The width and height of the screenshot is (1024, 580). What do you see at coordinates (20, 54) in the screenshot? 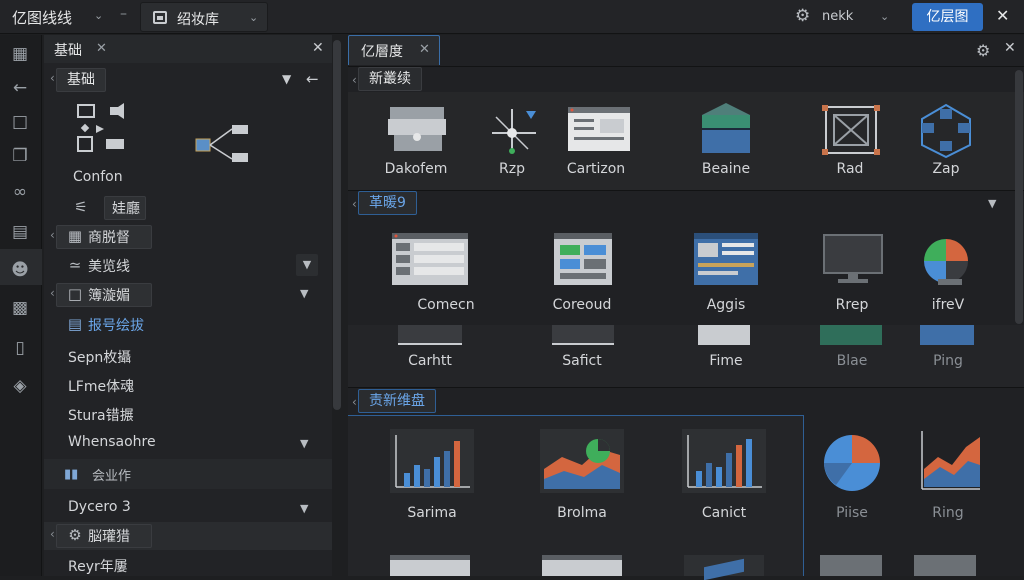
I see `layout-icon: ▦` at bounding box center [20, 54].